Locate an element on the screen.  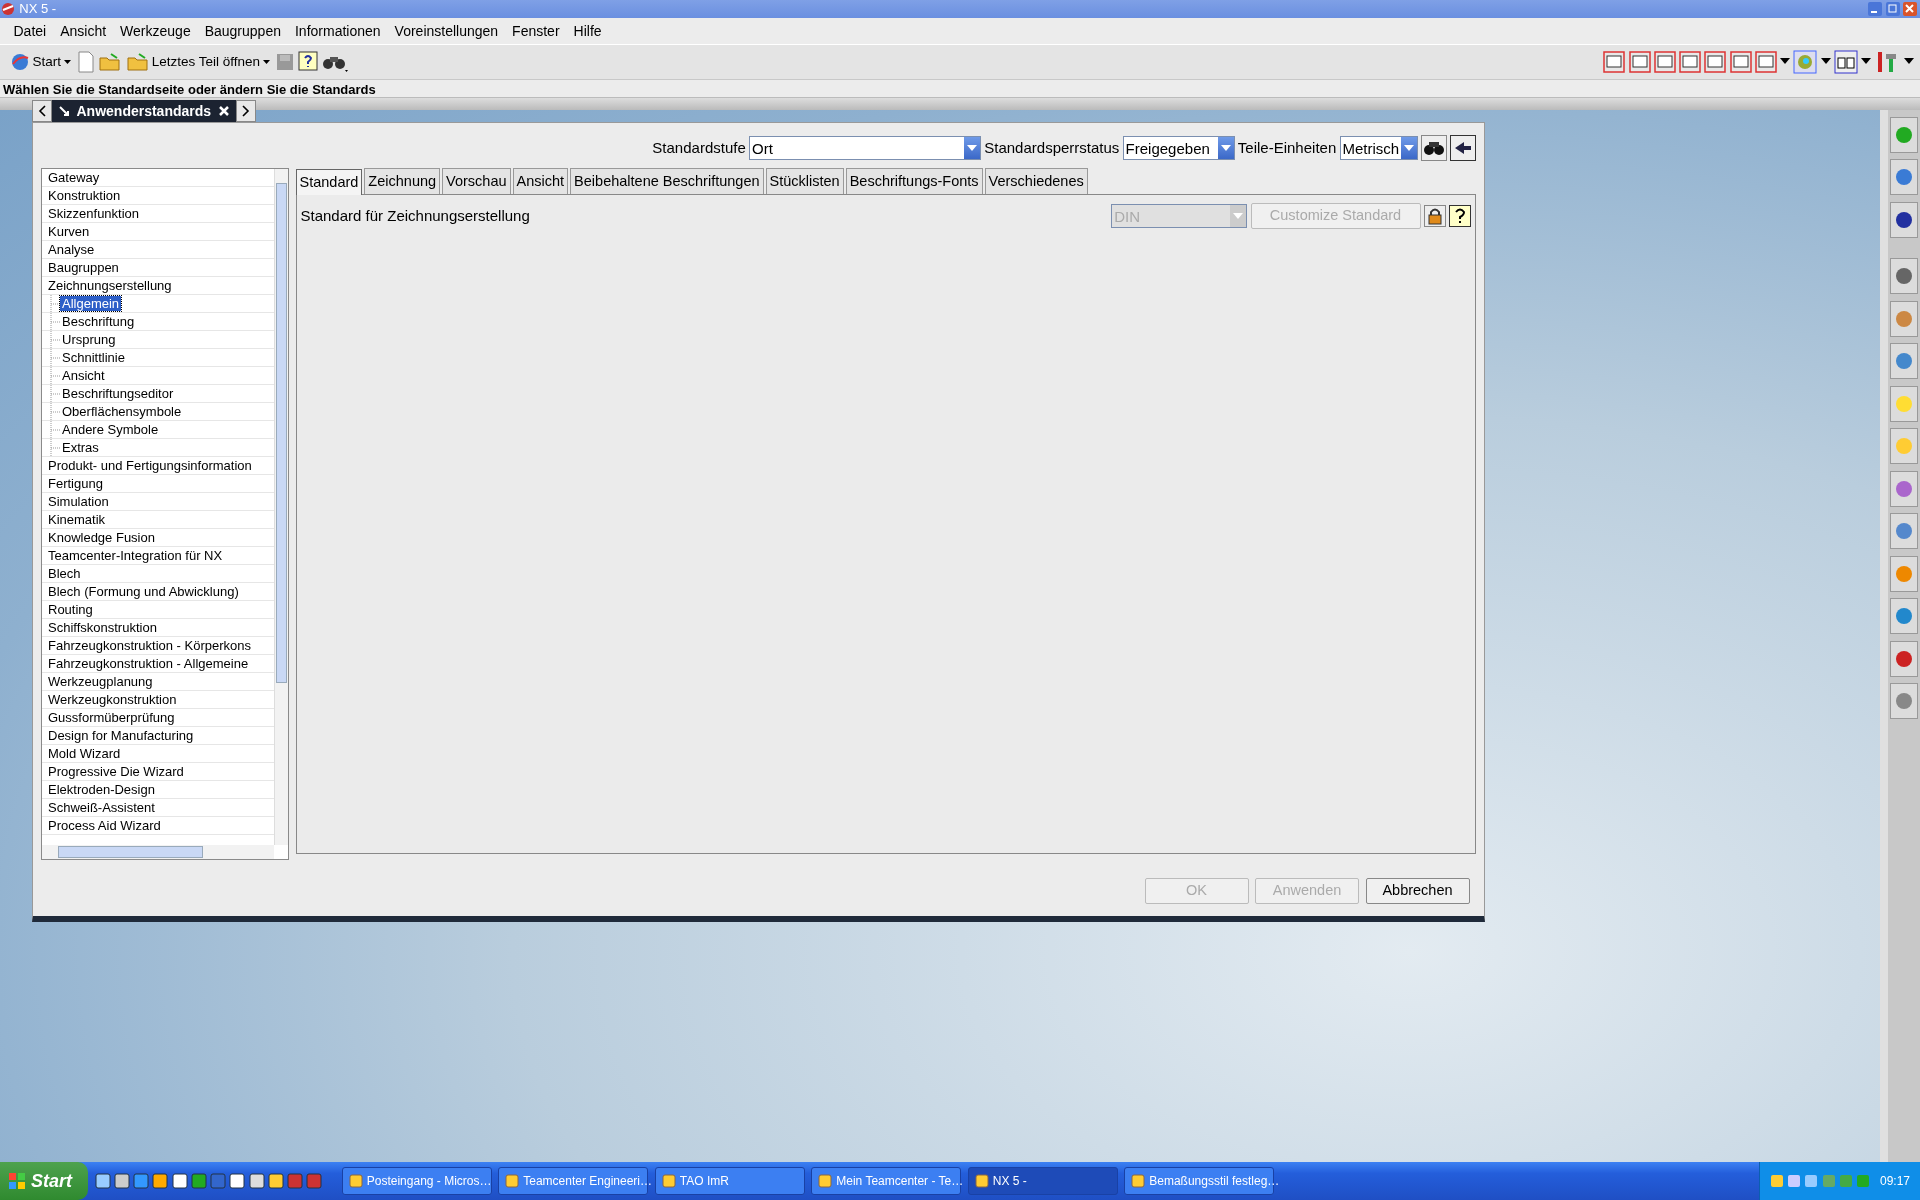
vertical-scrollbar is located at coordinates (281, 506).